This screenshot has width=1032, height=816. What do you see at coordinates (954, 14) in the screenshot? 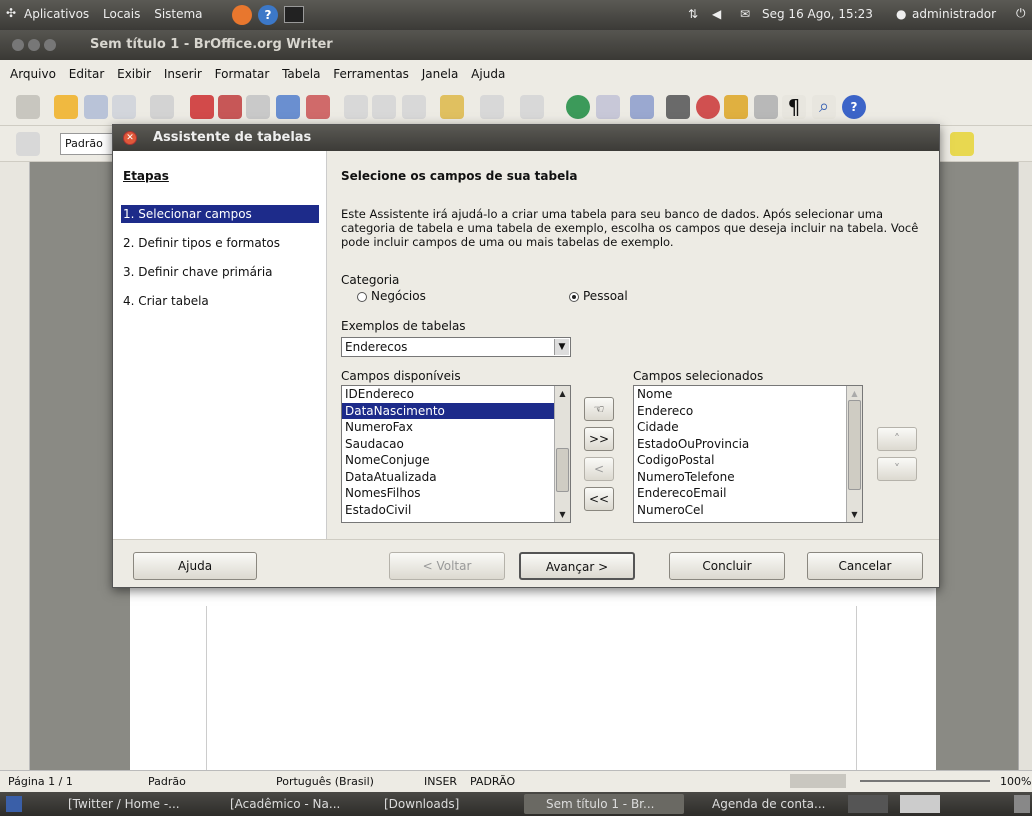
I see `user-name: administrador` at bounding box center [954, 14].